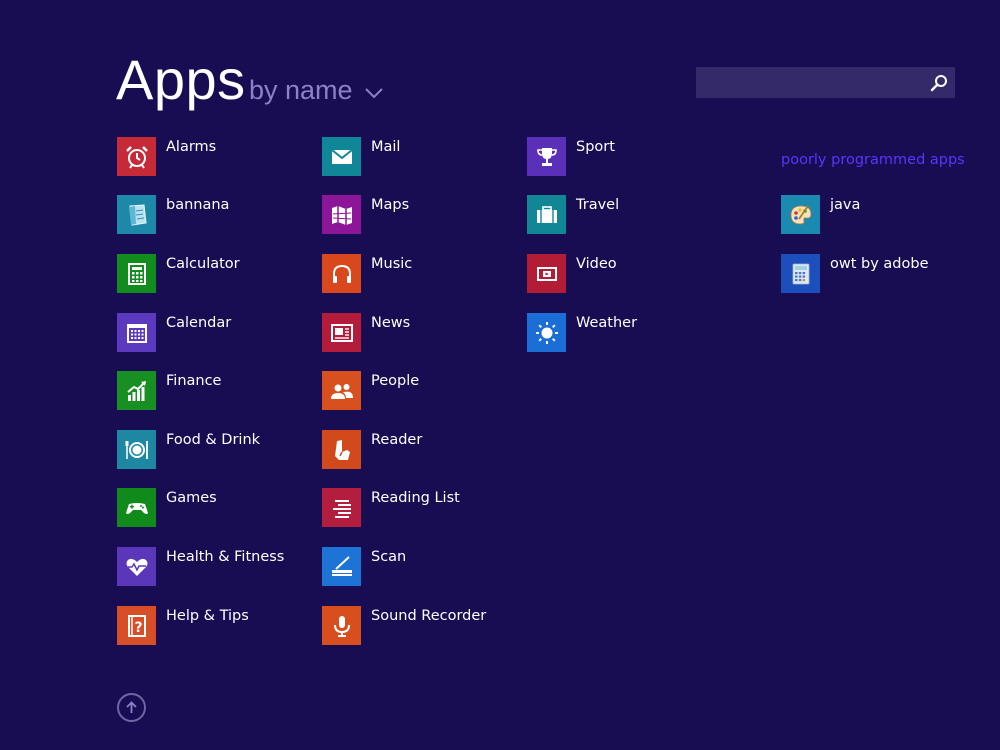 The width and height of the screenshot is (1000, 750). I want to click on sort-by-dropdown: by name, so click(316, 90).